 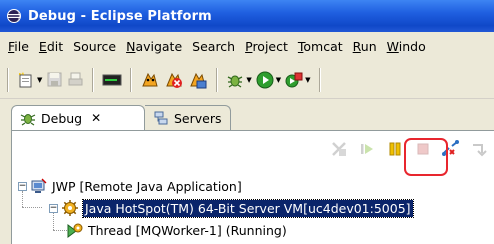 I want to click on menu-search: Search, so click(x=213, y=46).